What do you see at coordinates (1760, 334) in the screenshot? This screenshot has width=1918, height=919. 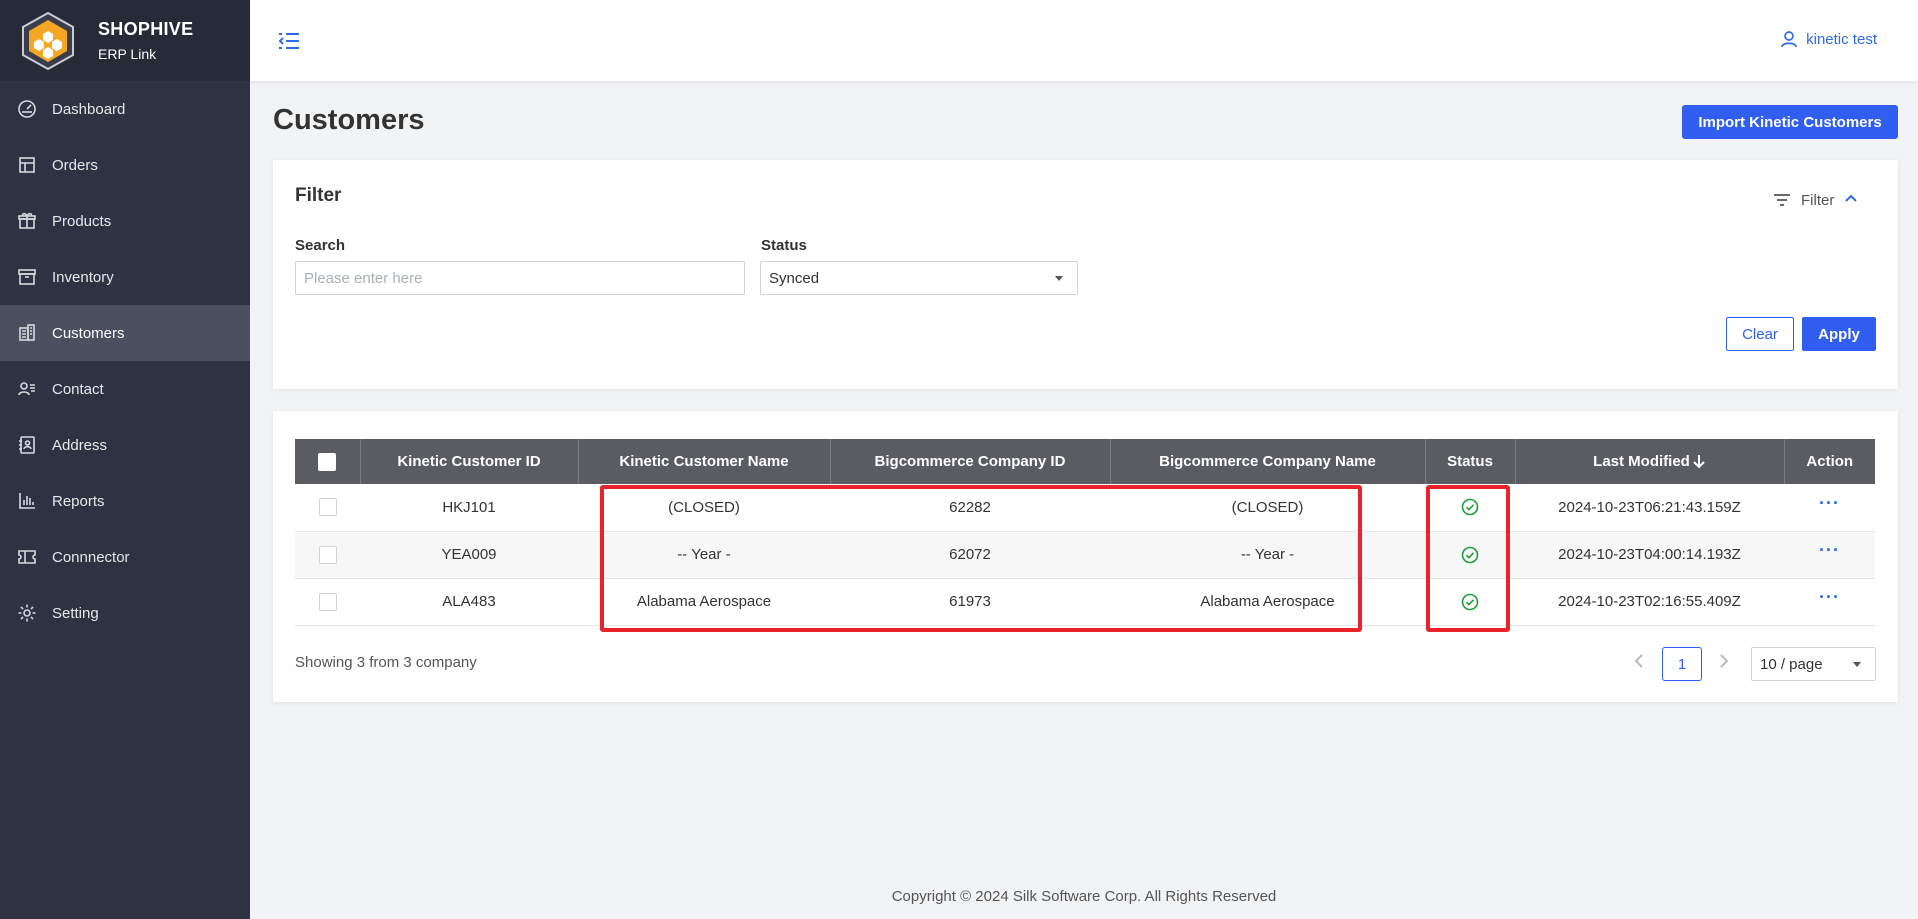 I see `clear-button: Clear` at bounding box center [1760, 334].